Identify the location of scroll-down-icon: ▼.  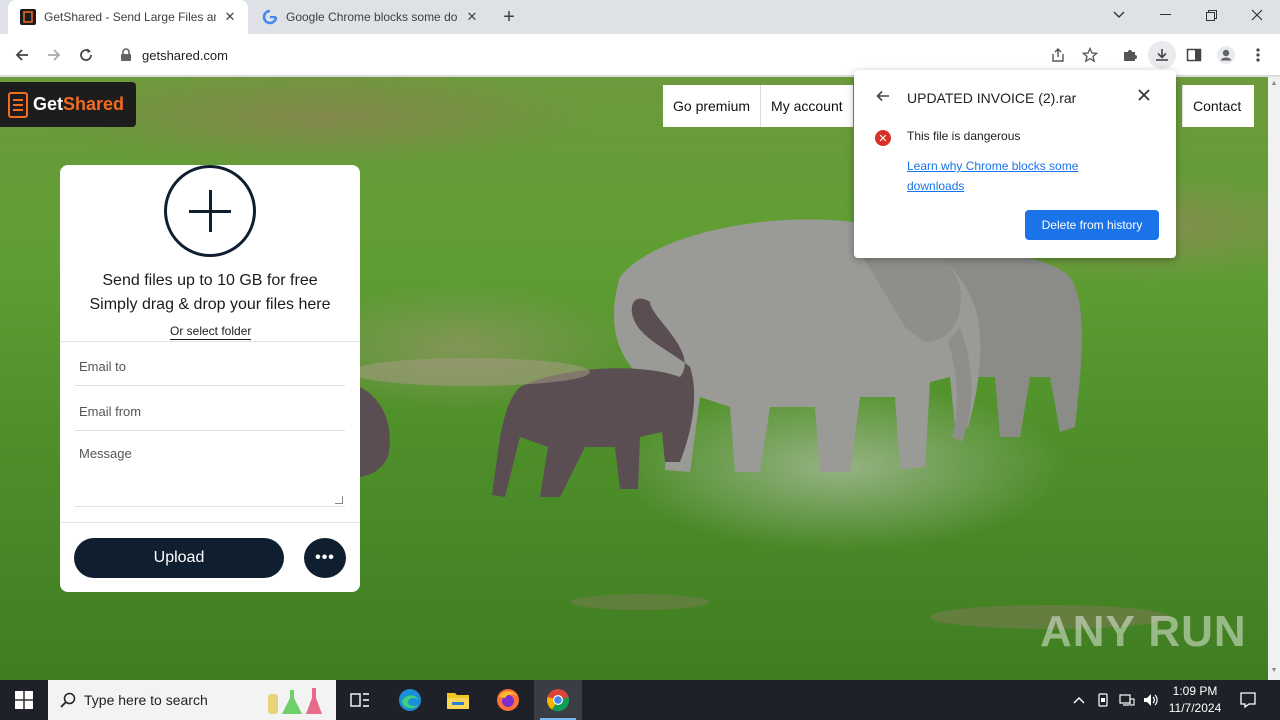
(1274, 671).